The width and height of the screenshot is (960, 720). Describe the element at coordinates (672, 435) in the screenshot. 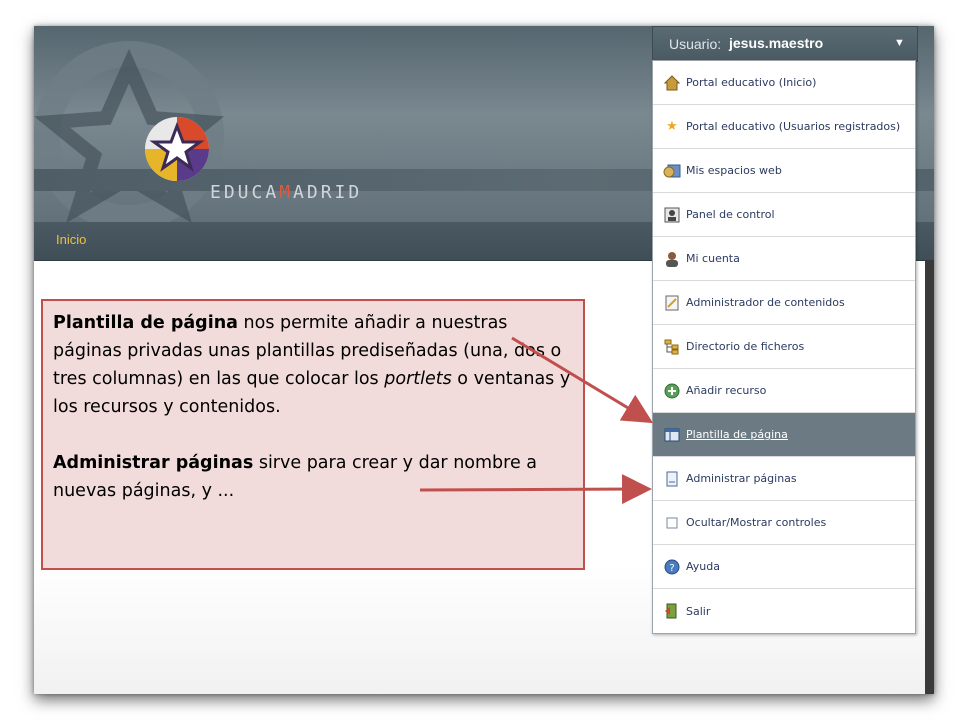

I see `page-template-icon` at that location.